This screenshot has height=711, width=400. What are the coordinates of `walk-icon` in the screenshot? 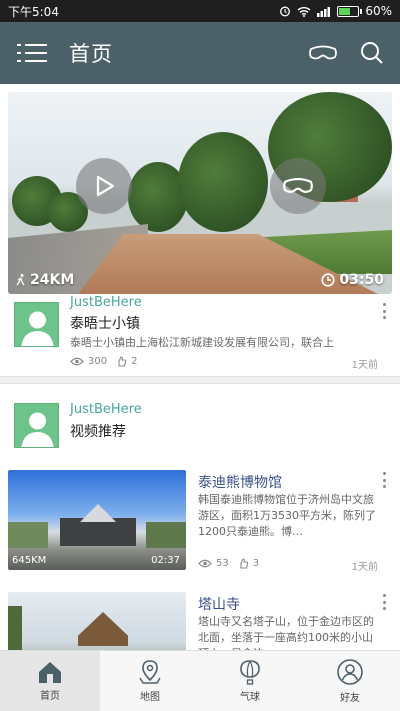 It's located at (20, 280).